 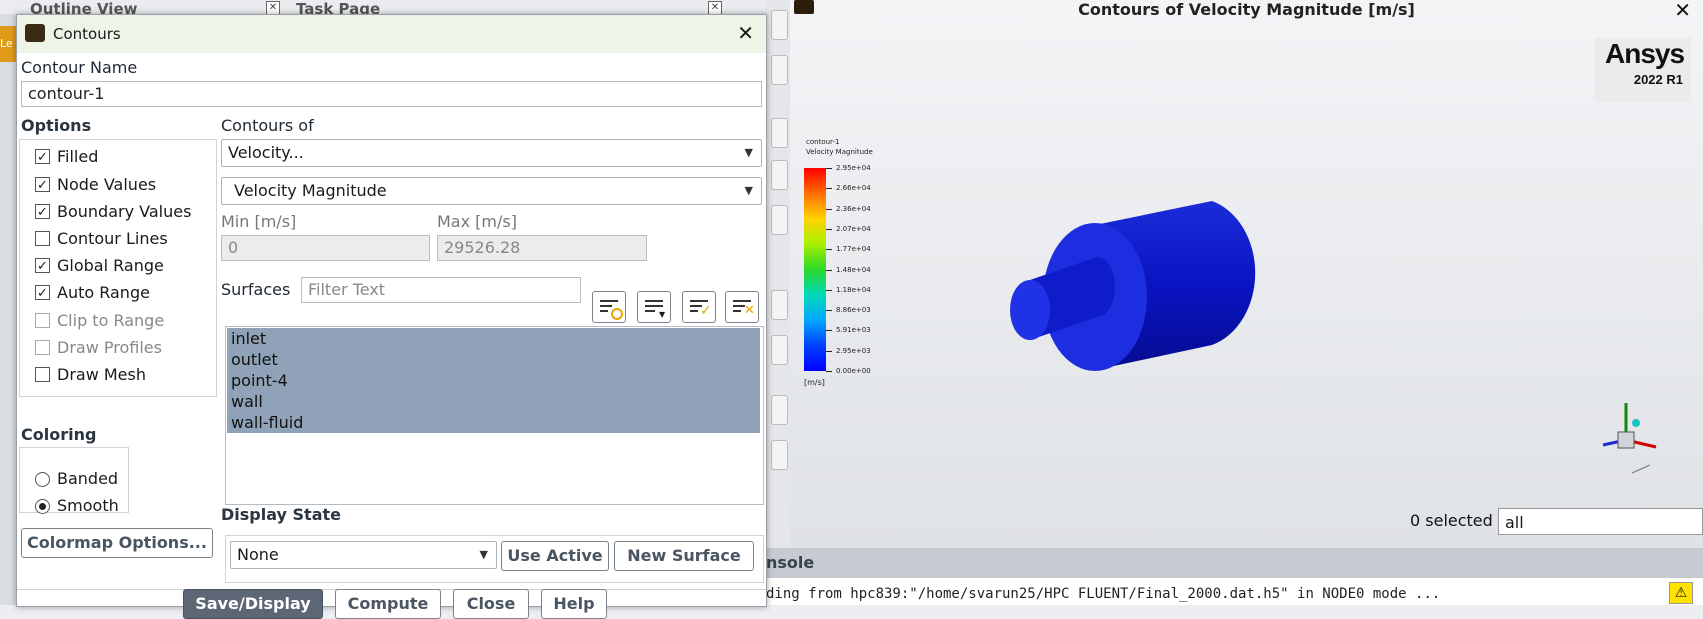 I want to click on display-state-label: Display State, so click(x=281, y=514).